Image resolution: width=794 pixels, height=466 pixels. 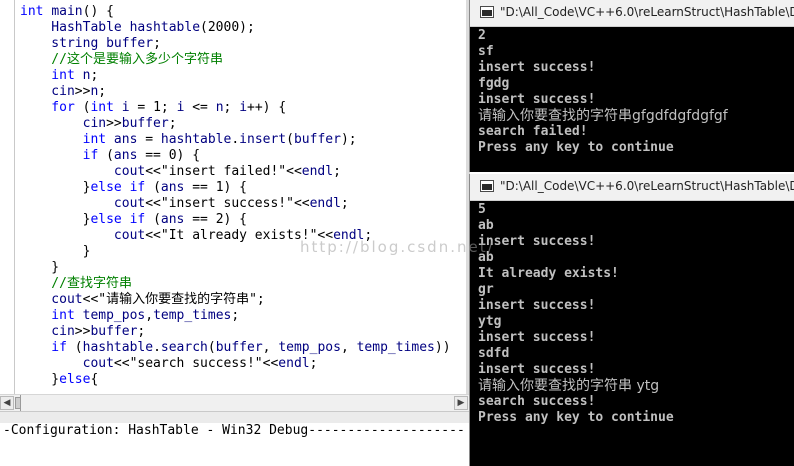 I want to click on horizontal-scrollbar: ◀ ▶, so click(x=235, y=402).